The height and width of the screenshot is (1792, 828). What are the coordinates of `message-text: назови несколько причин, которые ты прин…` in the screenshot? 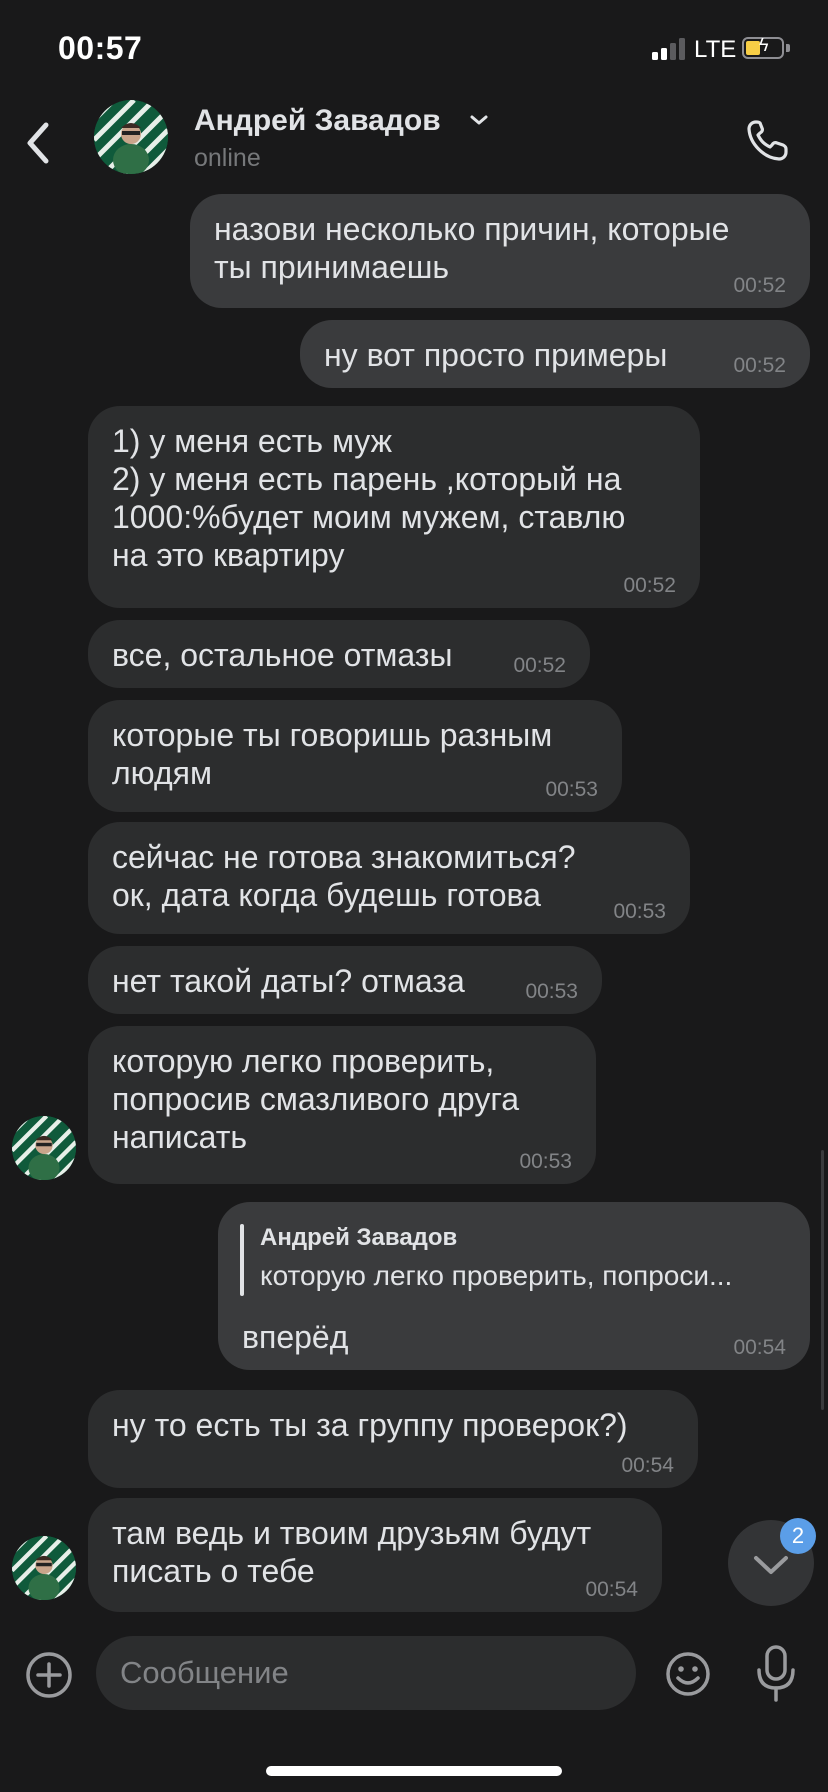 It's located at (472, 248).